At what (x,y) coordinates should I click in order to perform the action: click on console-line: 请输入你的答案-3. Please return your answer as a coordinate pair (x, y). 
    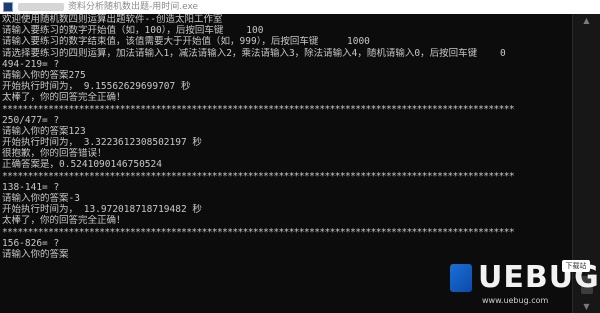
    Looking at the image, I should click on (41, 198).